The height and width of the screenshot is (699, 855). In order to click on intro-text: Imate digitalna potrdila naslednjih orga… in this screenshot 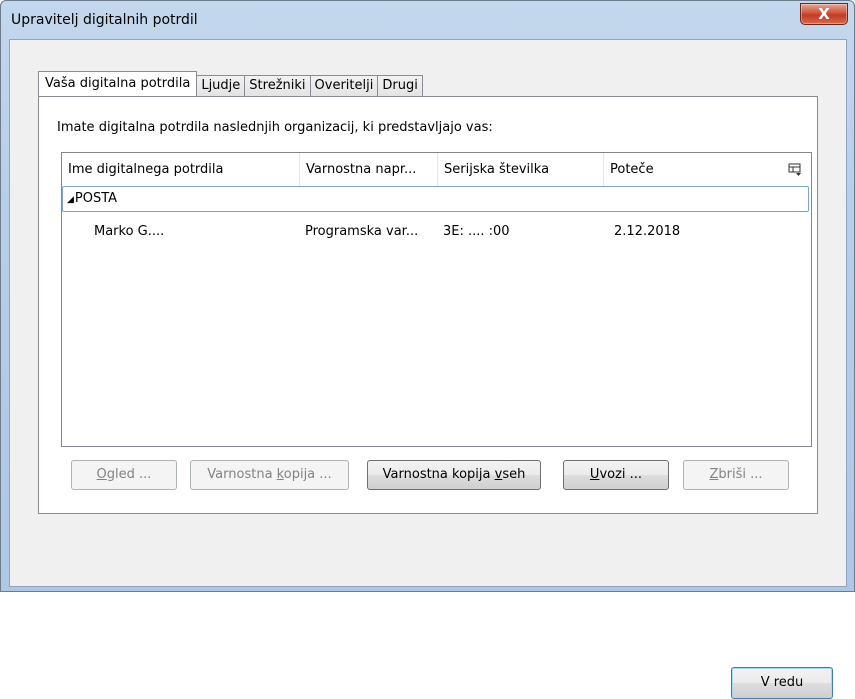, I will do `click(275, 127)`.